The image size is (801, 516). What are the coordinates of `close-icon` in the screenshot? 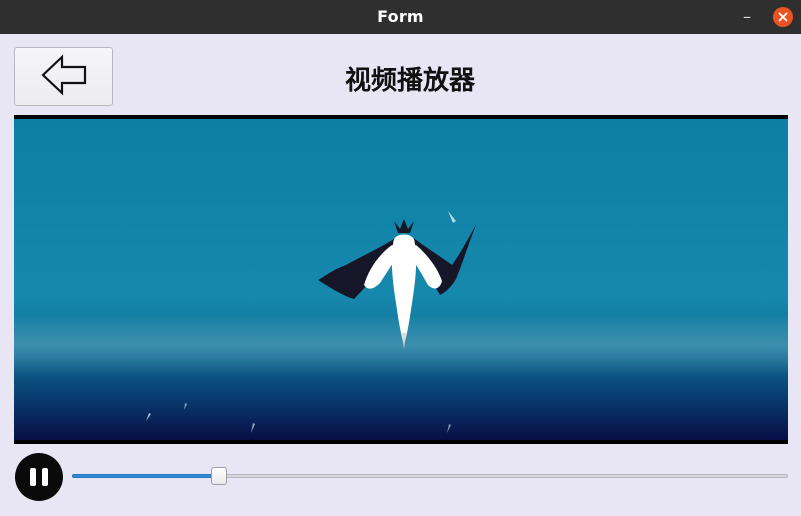 It's located at (783, 17).